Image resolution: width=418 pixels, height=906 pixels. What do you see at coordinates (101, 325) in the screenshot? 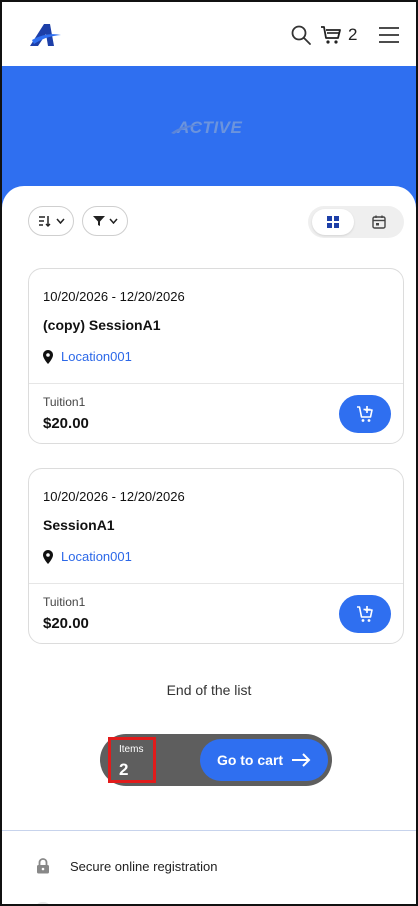
I see `session-title: (copy) SessionA1` at bounding box center [101, 325].